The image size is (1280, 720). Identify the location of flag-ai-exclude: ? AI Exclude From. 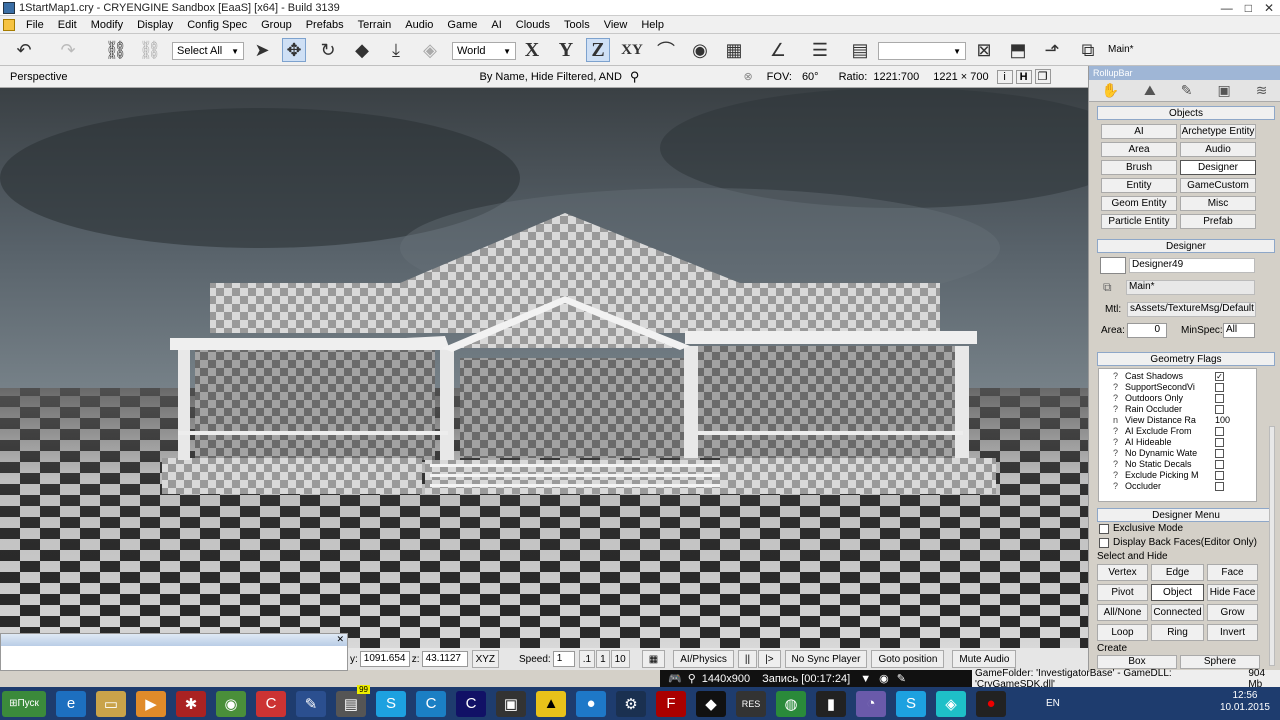
(1188, 431).